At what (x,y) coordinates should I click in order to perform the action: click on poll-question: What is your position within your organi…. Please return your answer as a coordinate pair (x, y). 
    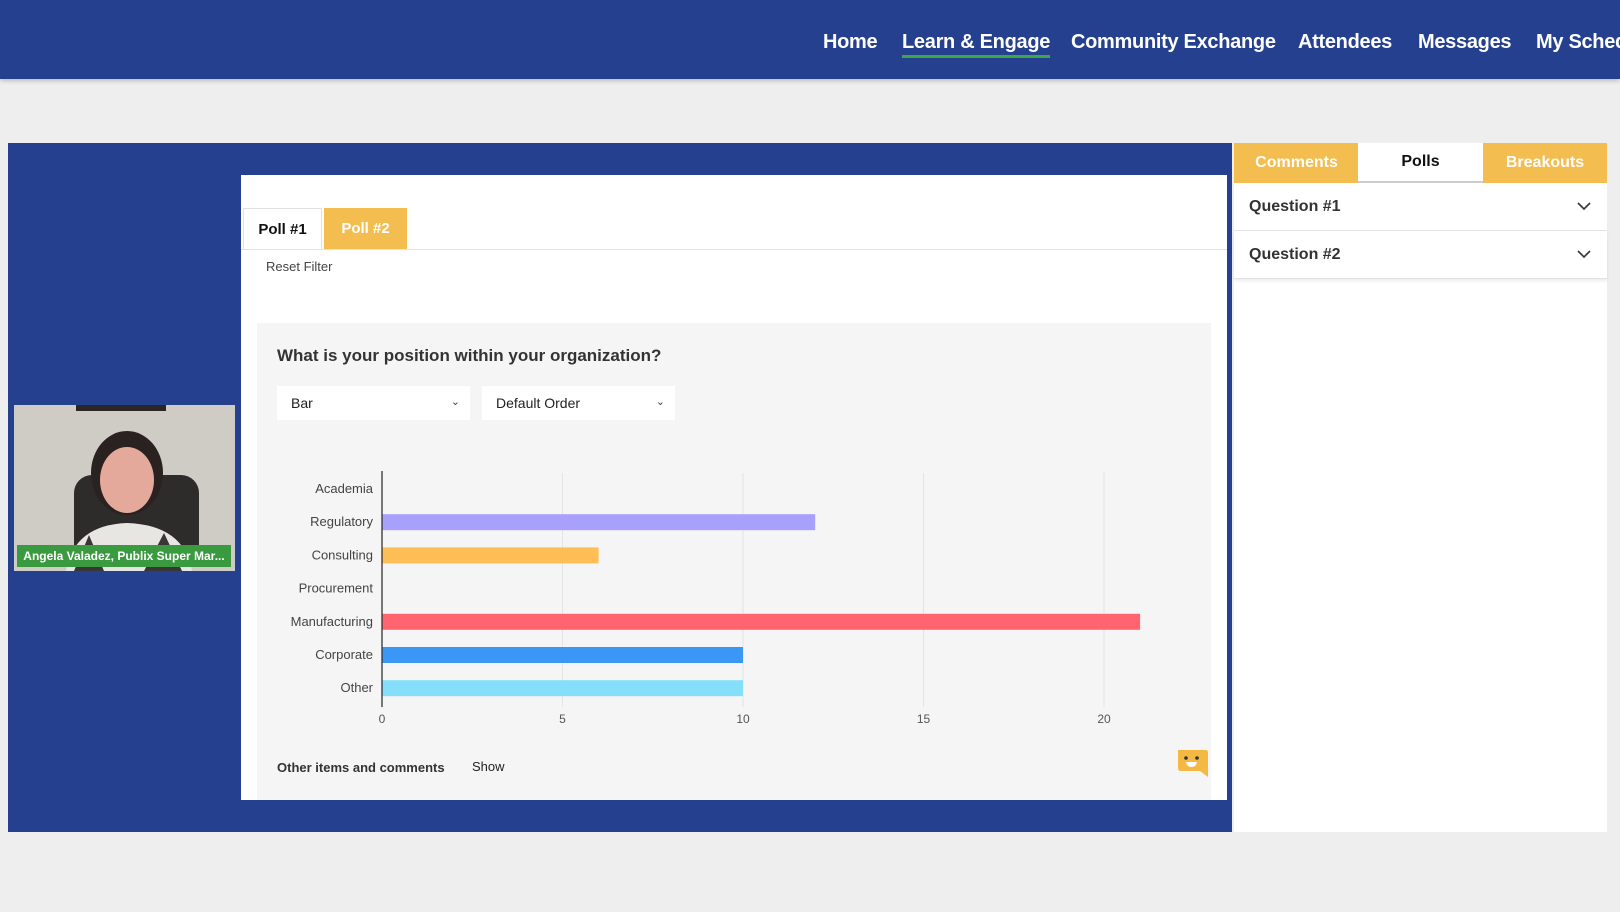
    Looking at the image, I should click on (469, 355).